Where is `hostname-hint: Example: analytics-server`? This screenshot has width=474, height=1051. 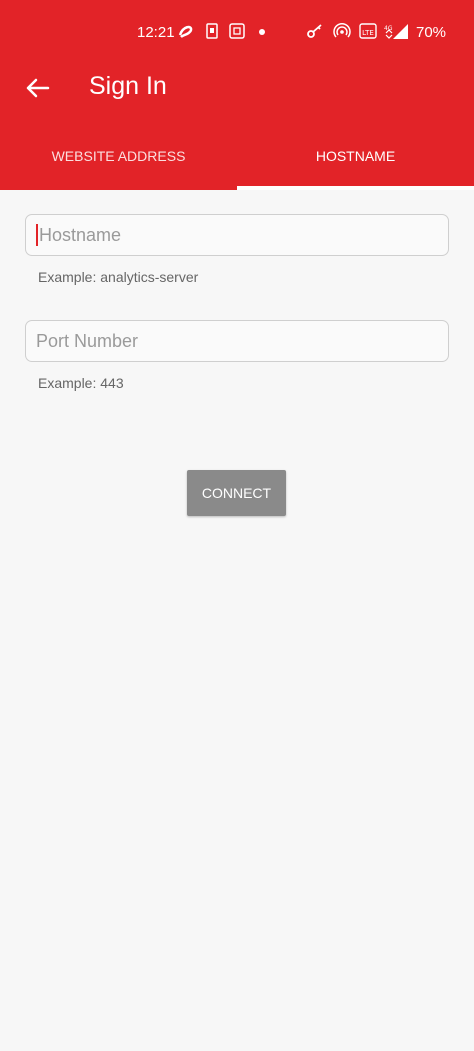
hostname-hint: Example: analytics-server is located at coordinates (118, 277).